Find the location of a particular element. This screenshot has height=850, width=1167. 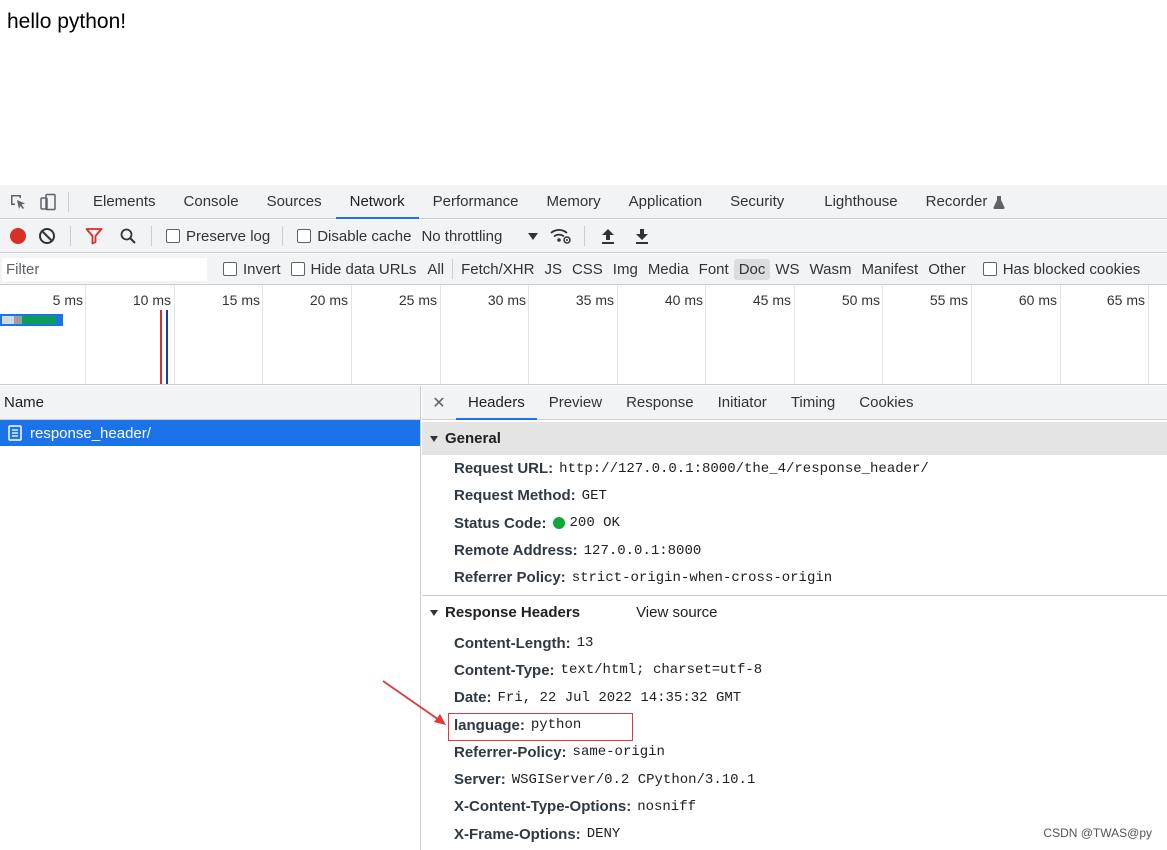

filter-type-manifest: Manifest is located at coordinates (890, 269).